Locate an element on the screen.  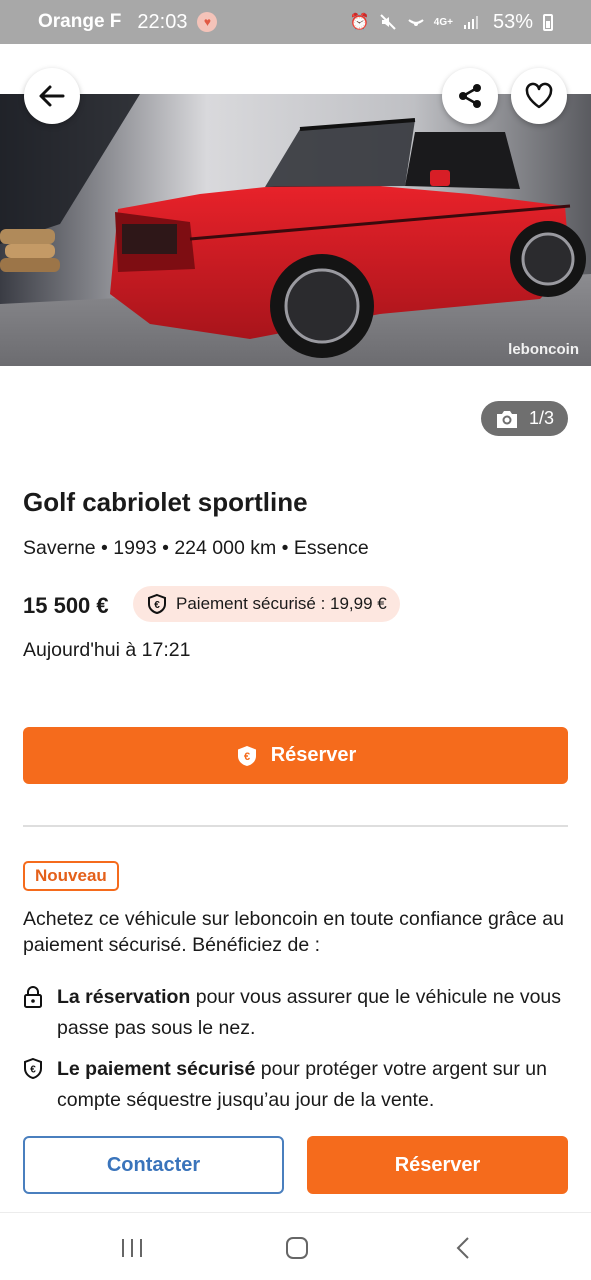
mute-icon is located at coordinates (388, 22).